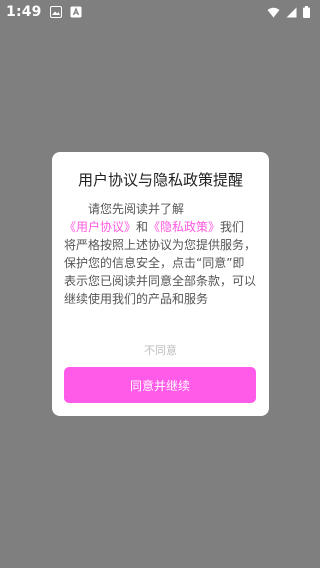  Describe the element at coordinates (76, 12) in the screenshot. I see `font-icon` at that location.